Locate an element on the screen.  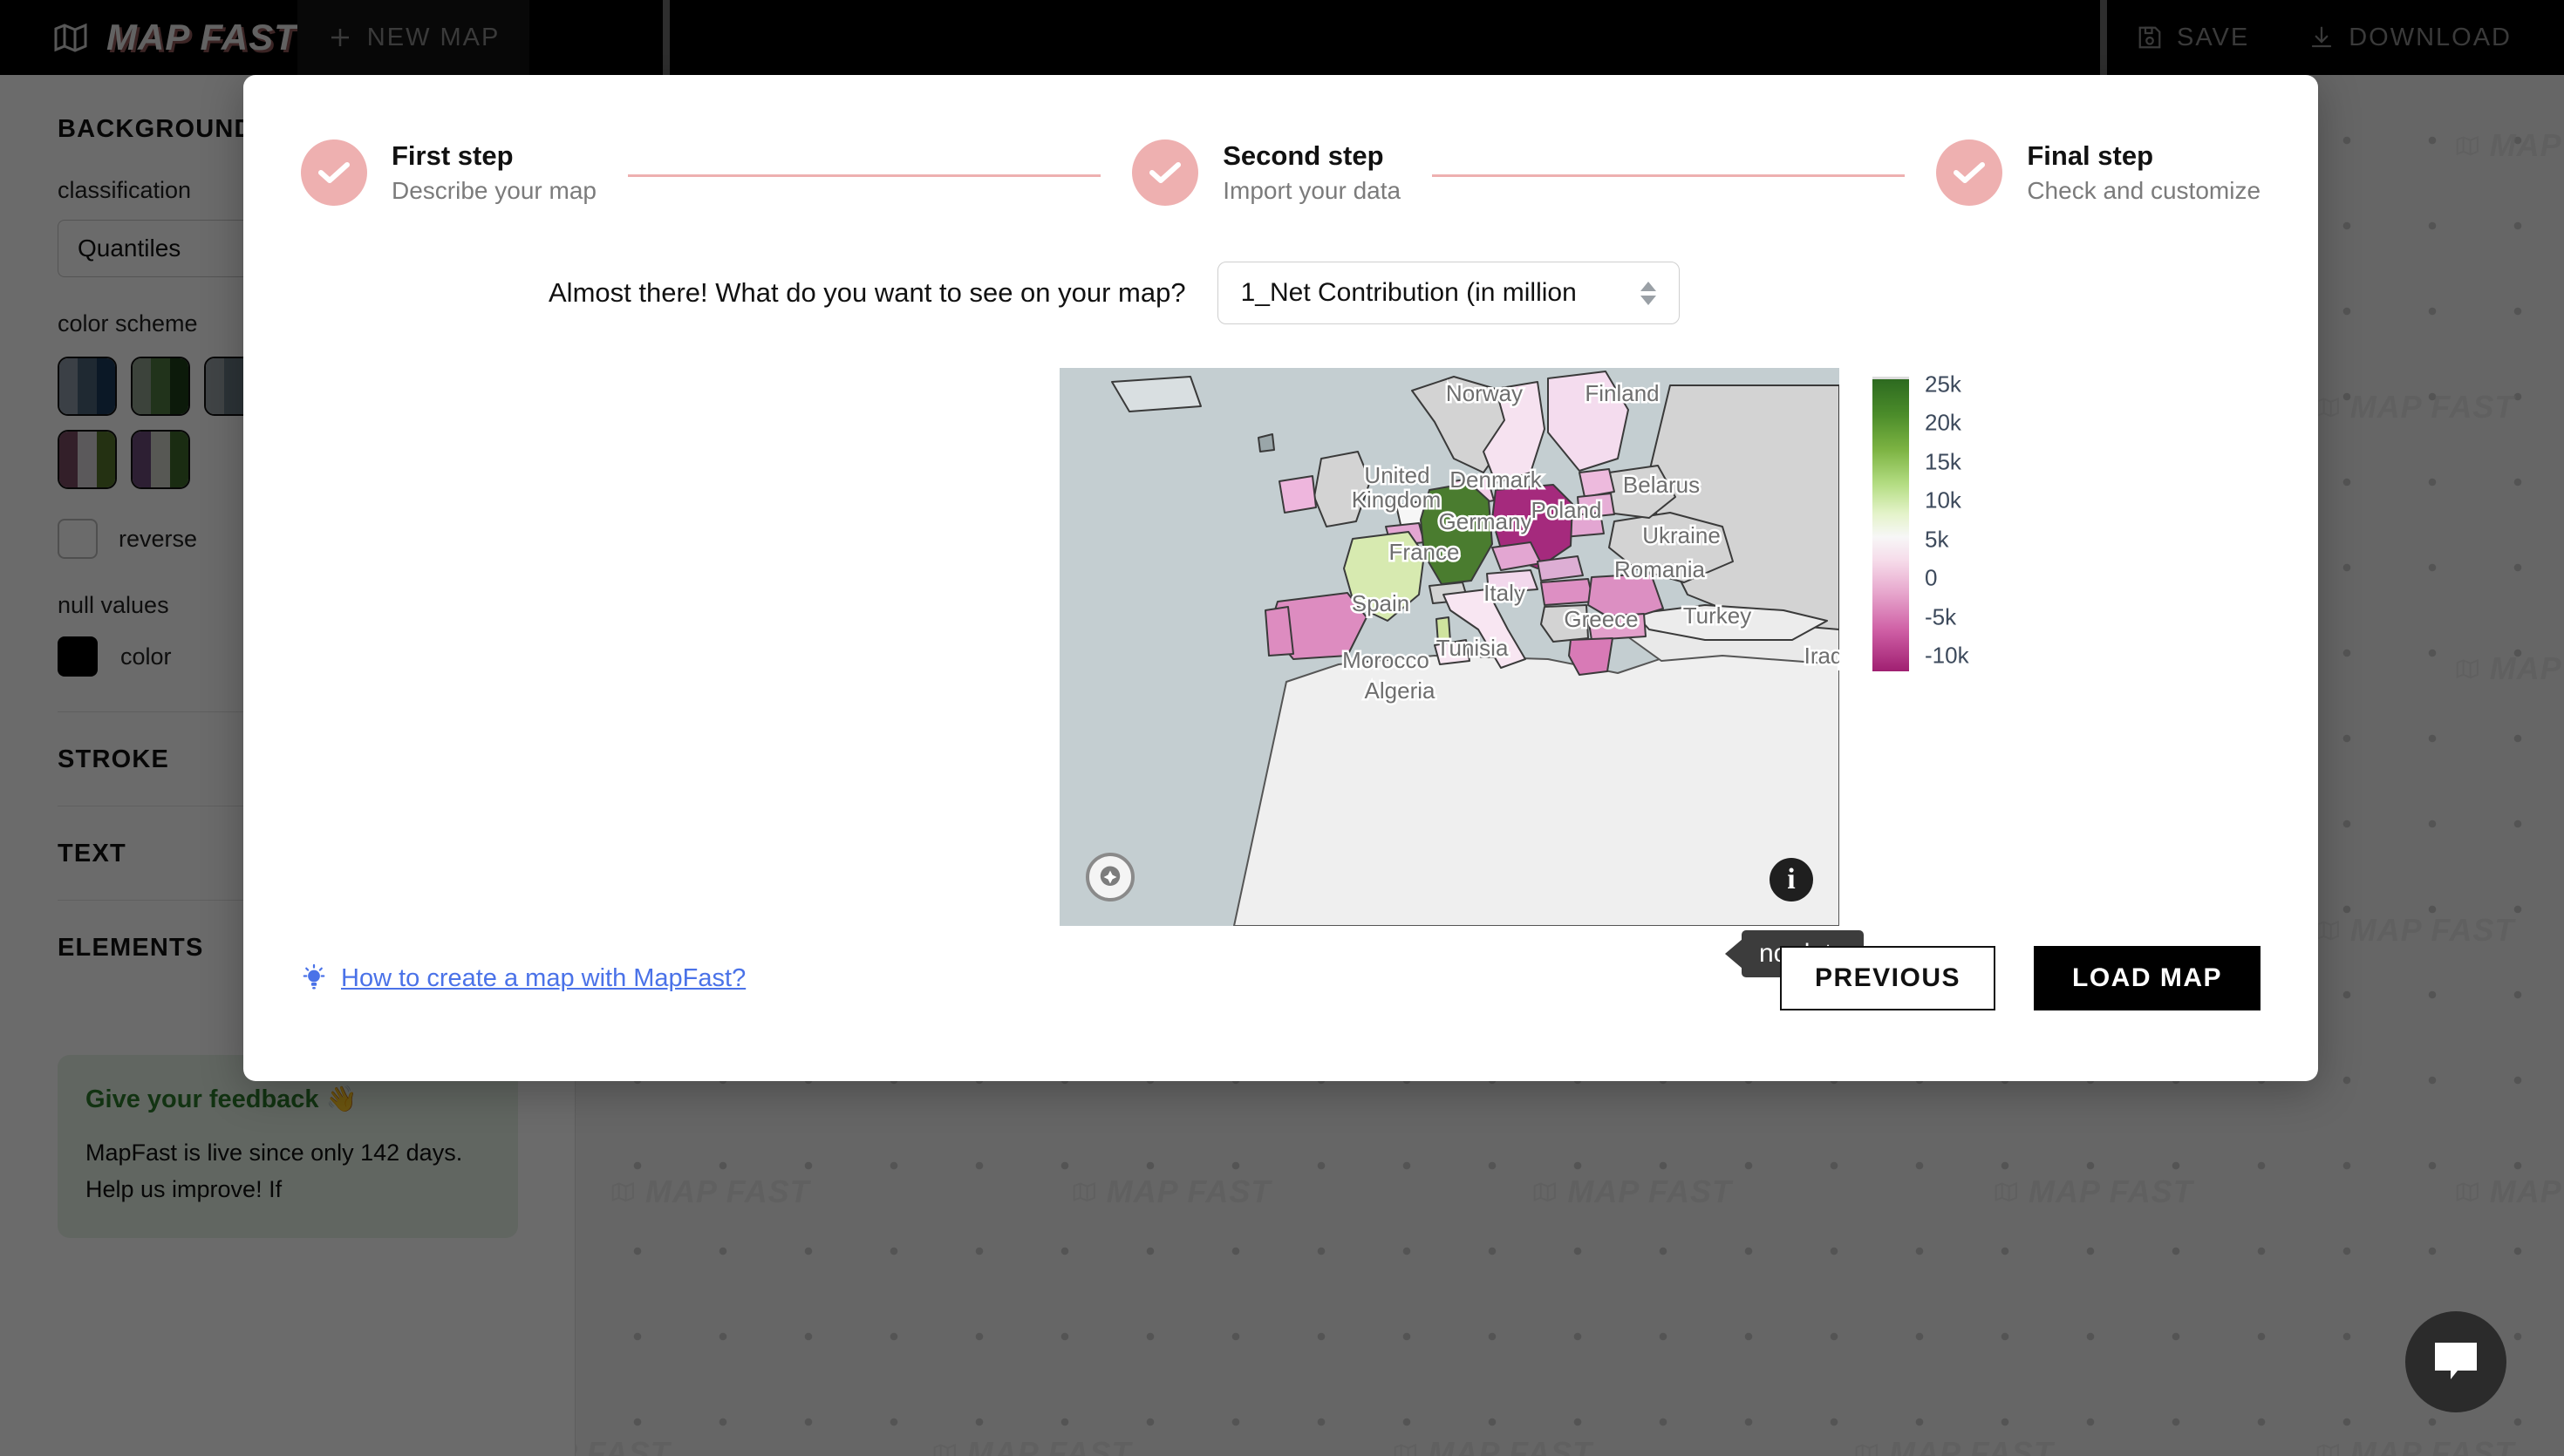
map-label: Denmark is located at coordinates (1495, 479).